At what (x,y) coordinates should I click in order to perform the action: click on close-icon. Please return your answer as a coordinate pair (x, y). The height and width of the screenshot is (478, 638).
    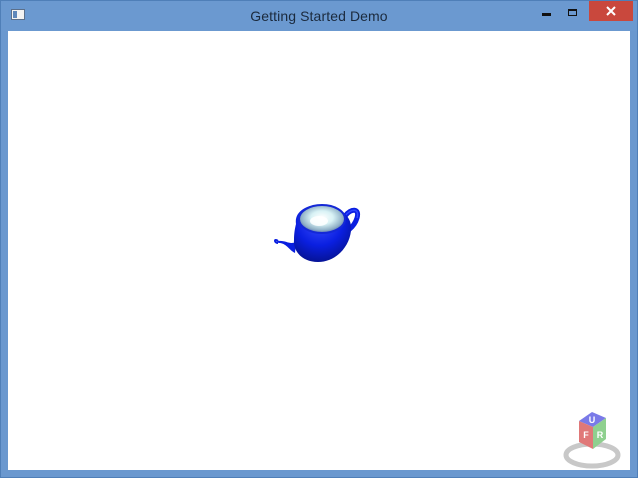
    Looking at the image, I should click on (611, 11).